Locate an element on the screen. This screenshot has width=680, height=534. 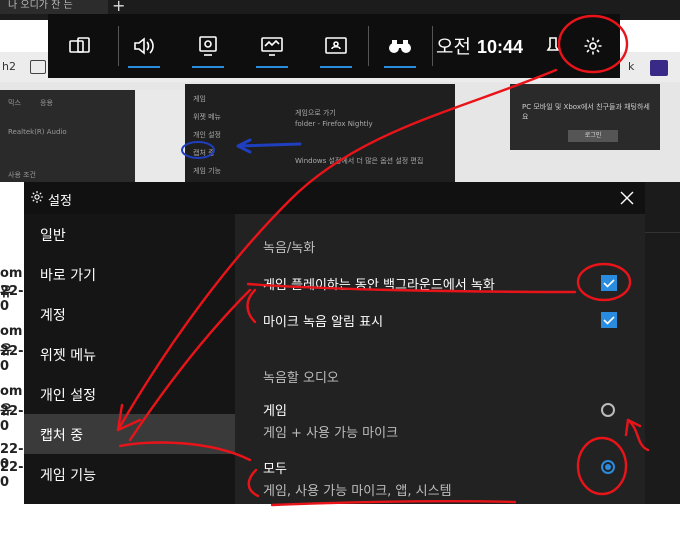
widget-menu-icon is located at coordinates (79, 45).